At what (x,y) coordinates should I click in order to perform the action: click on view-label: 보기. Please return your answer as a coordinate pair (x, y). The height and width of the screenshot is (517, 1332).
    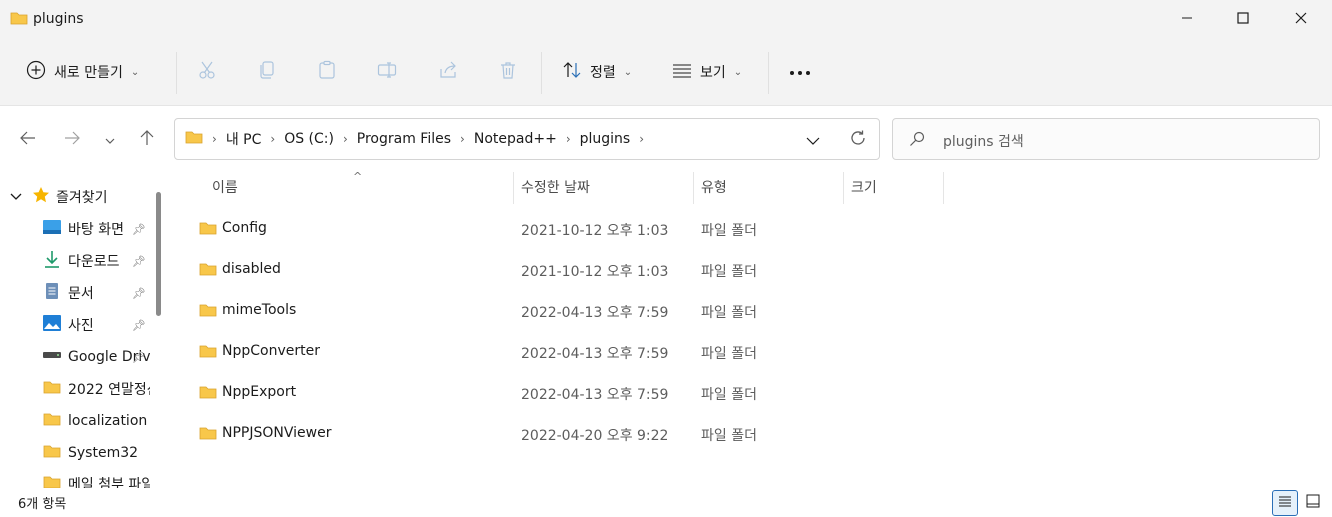
    Looking at the image, I should click on (713, 73).